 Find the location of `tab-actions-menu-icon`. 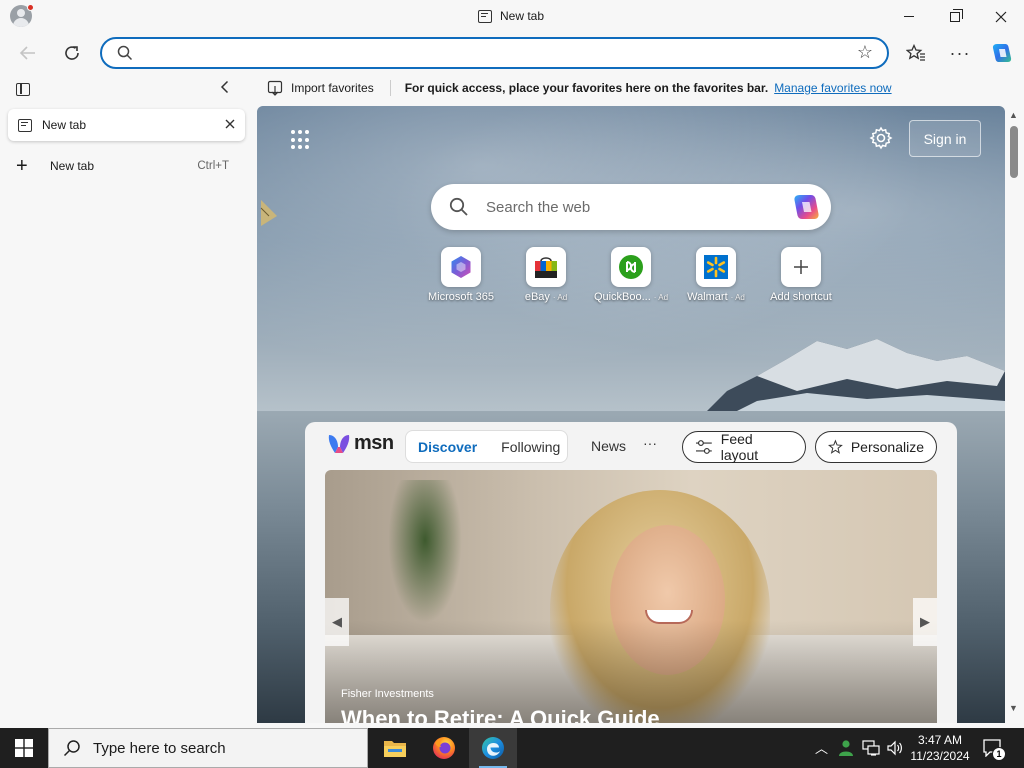

tab-actions-menu-icon is located at coordinates (23, 89).